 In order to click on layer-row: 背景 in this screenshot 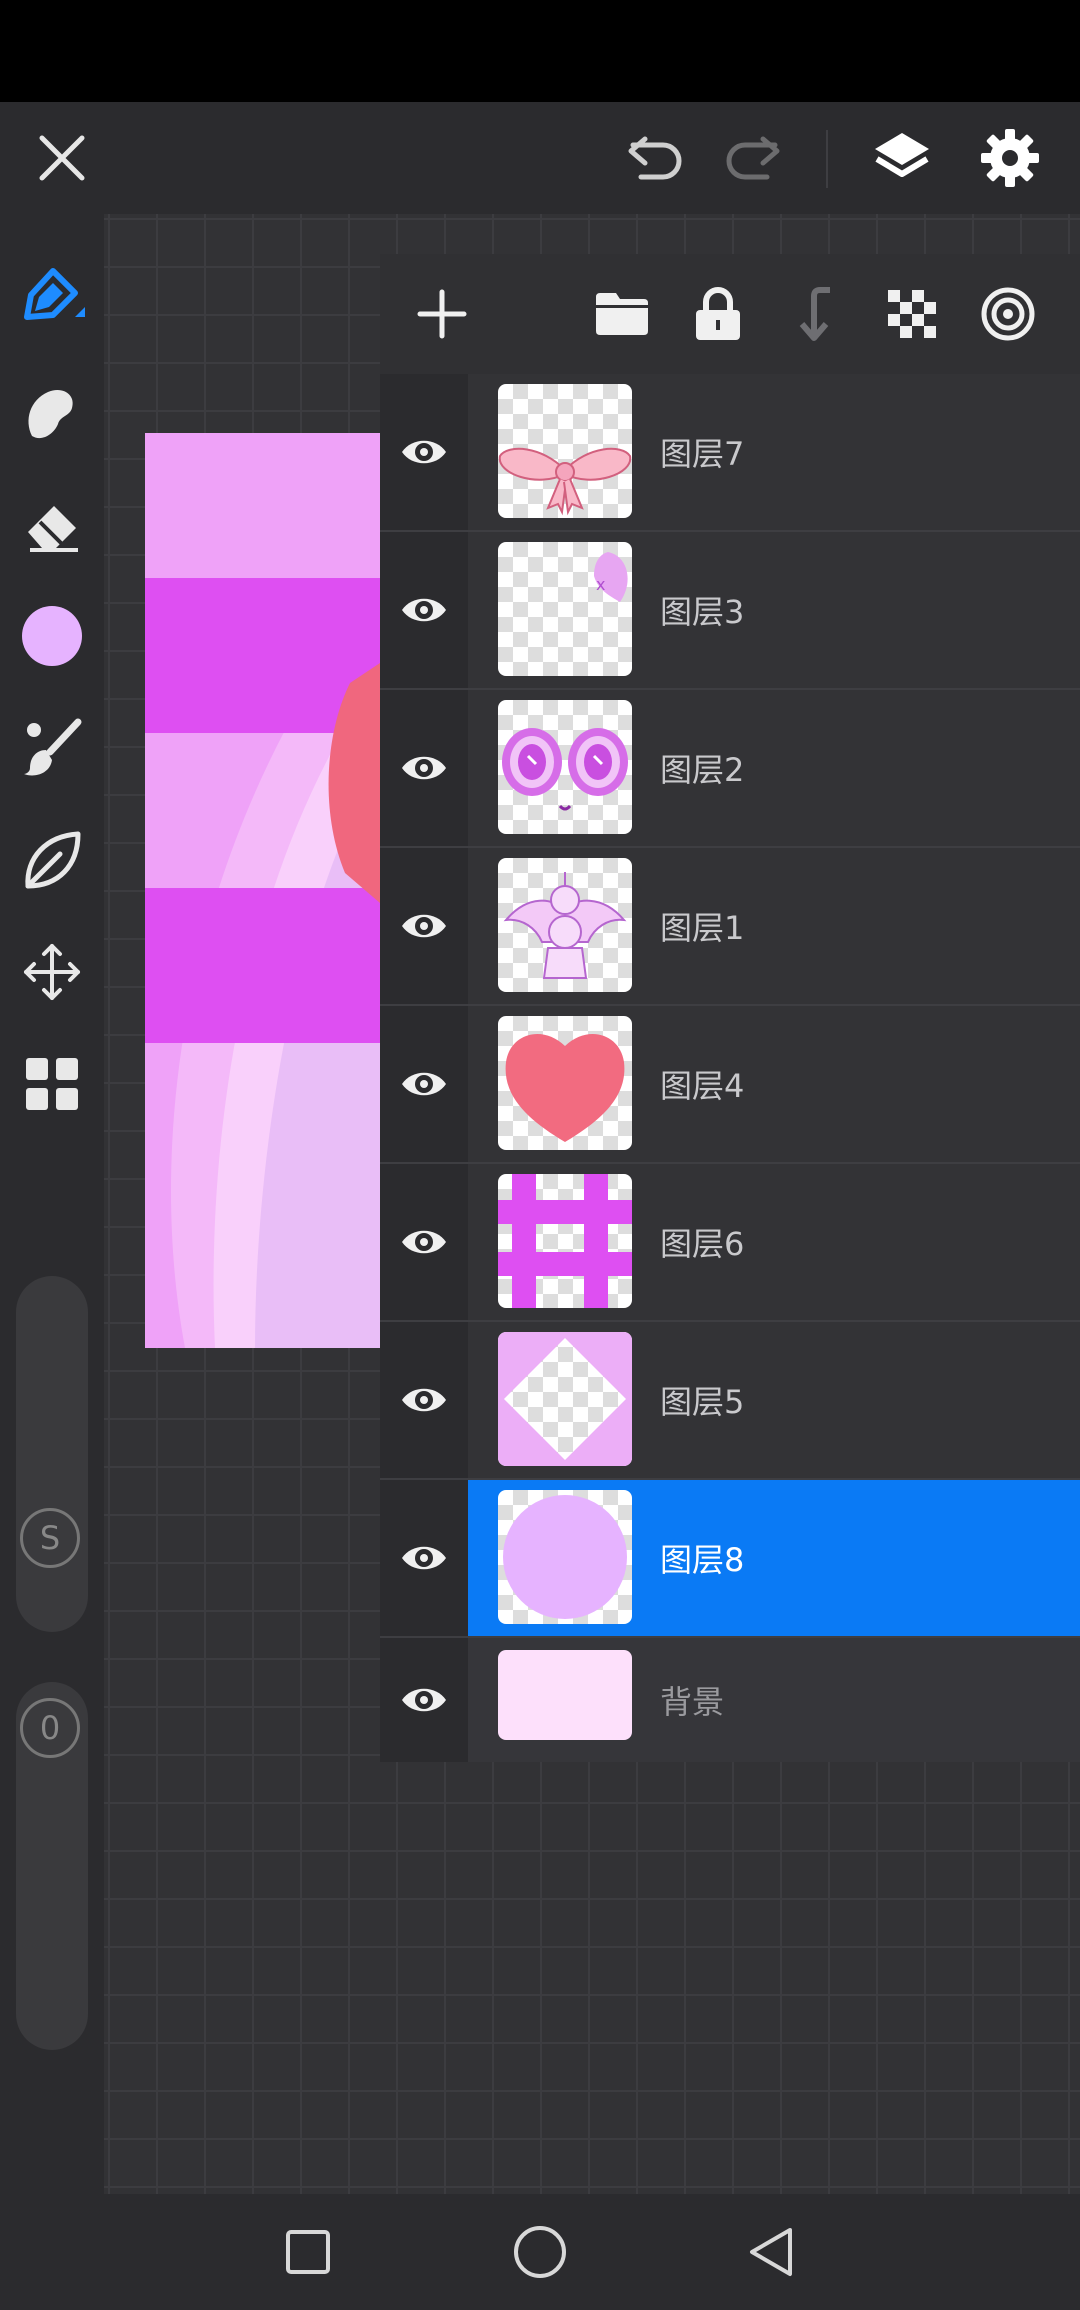, I will do `click(730, 1700)`.